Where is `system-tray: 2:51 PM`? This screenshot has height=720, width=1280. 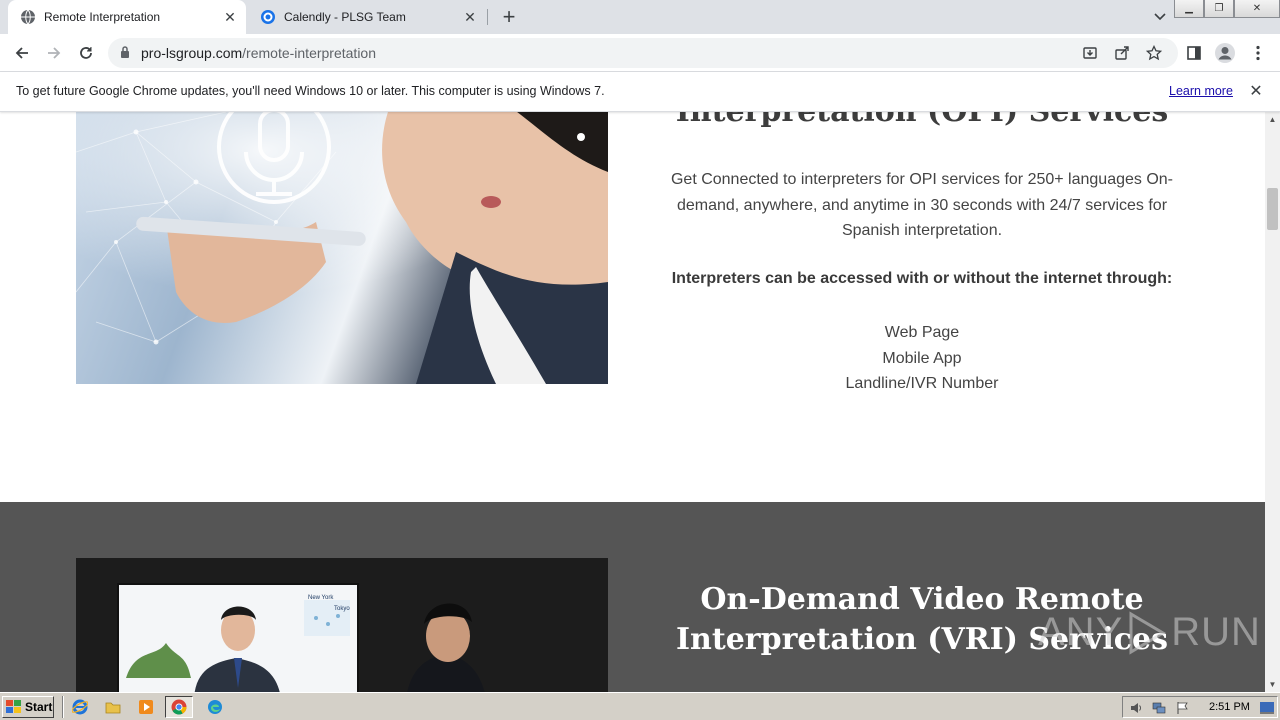
system-tray: 2:51 PM is located at coordinates (1200, 707).